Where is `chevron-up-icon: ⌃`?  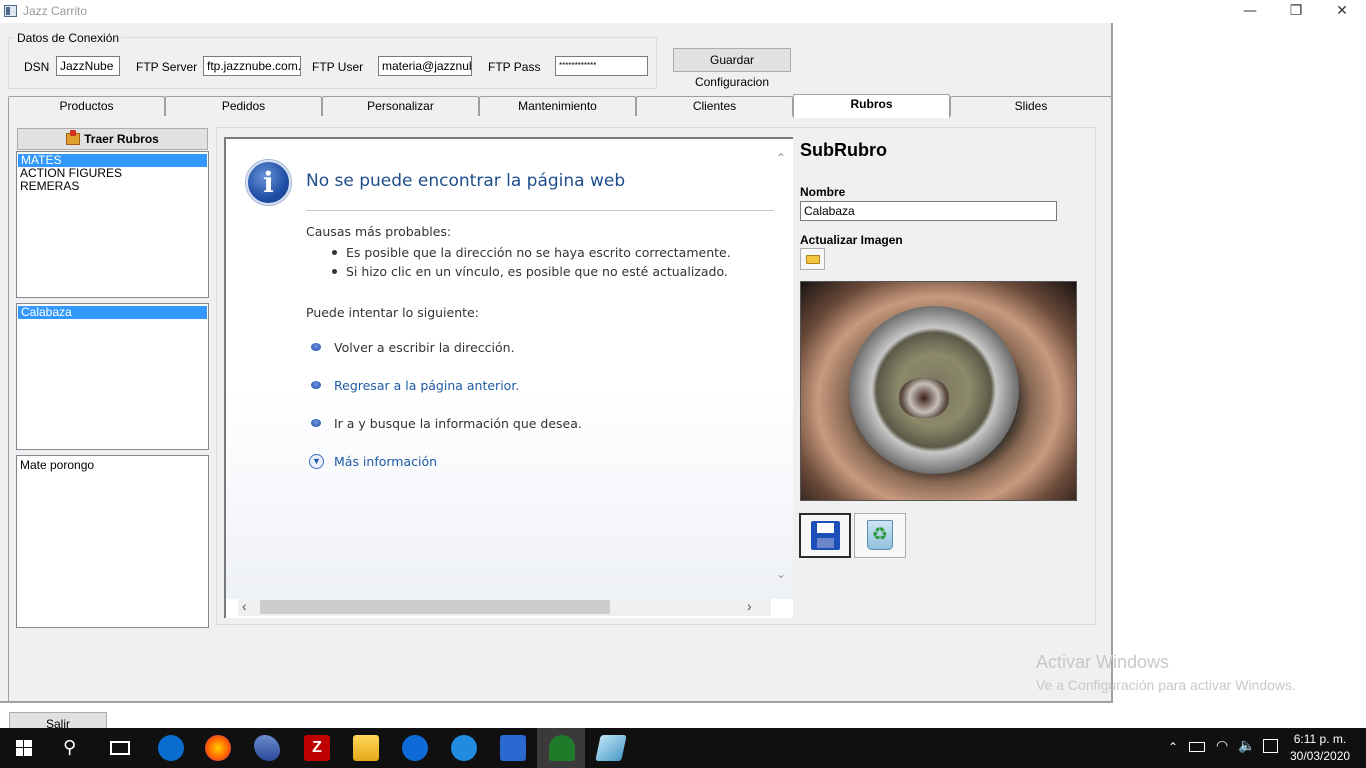
chevron-up-icon: ⌃ is located at coordinates (1173, 747).